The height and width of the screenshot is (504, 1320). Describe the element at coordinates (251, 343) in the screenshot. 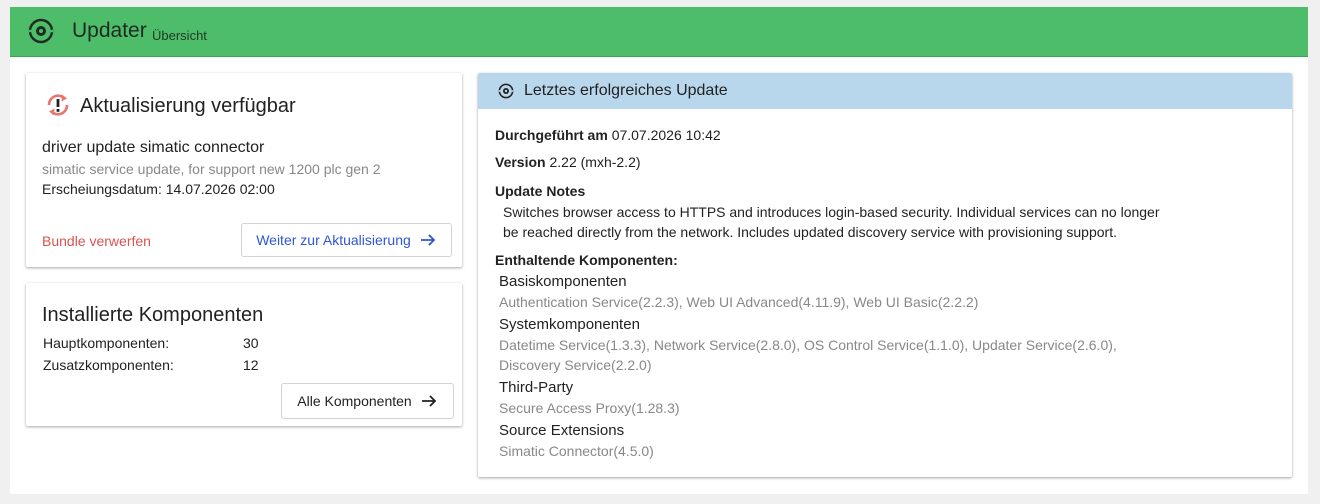

I see `main-components-count: 30` at that location.